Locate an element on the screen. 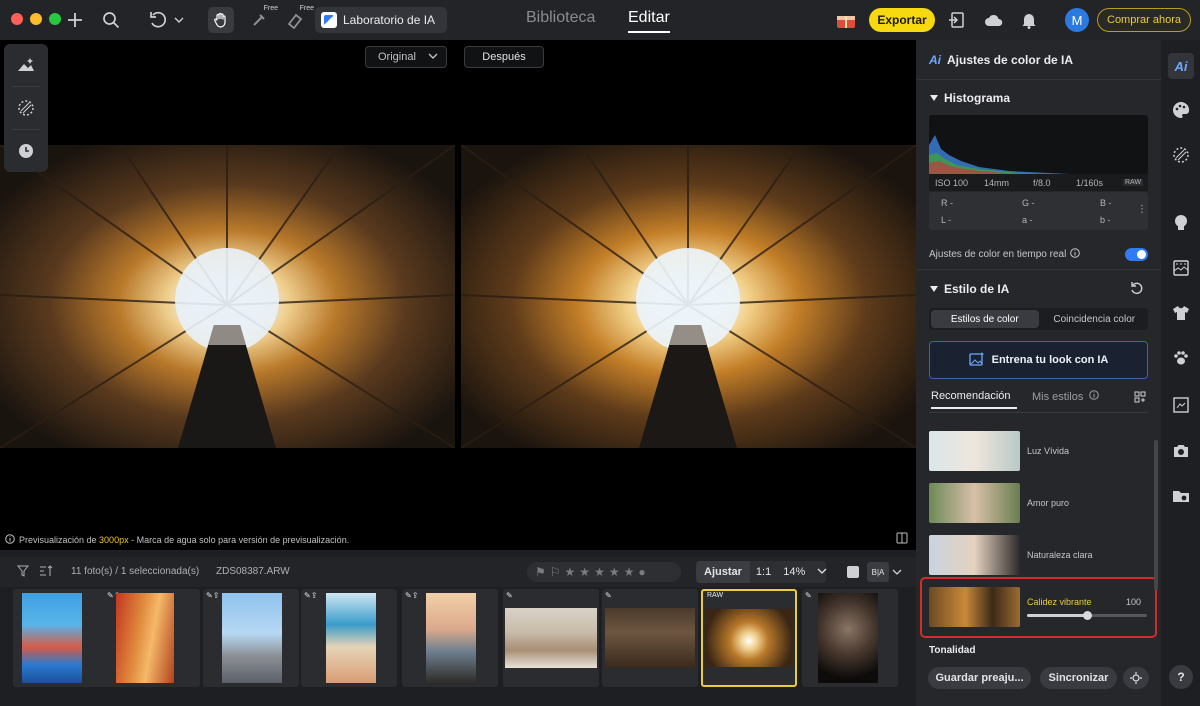 The image size is (1200, 706). tab-recommended: Recomendación is located at coordinates (976, 399).